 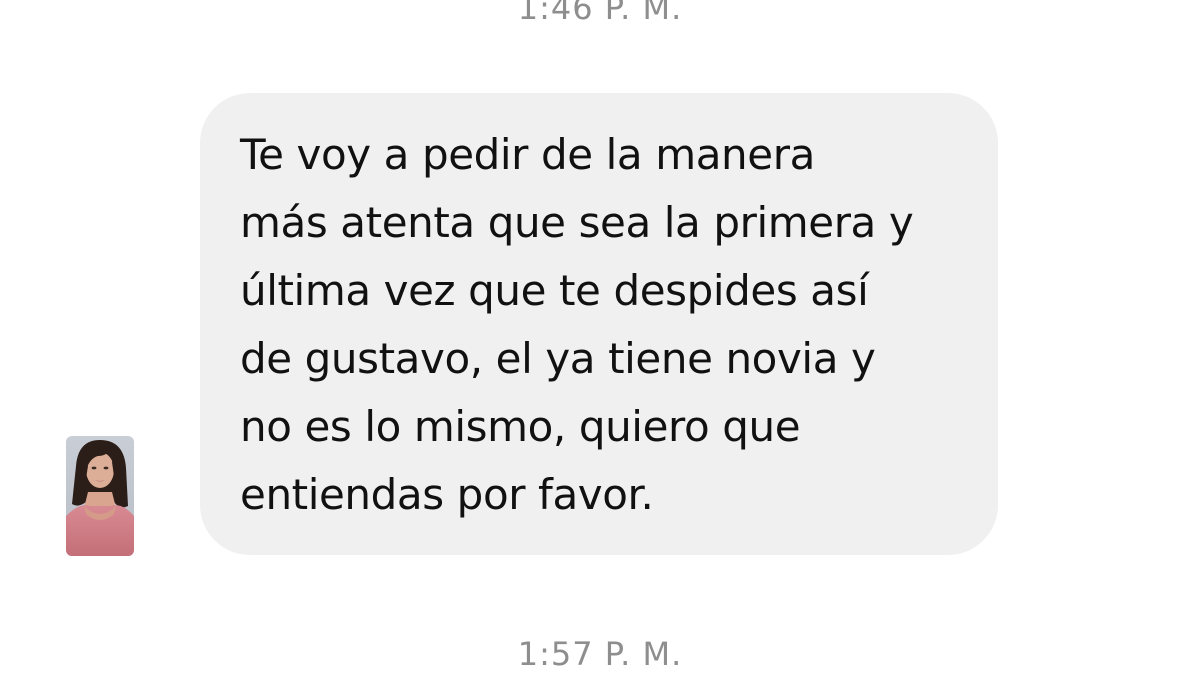 I want to click on avatar-photo, so click(x=100, y=496).